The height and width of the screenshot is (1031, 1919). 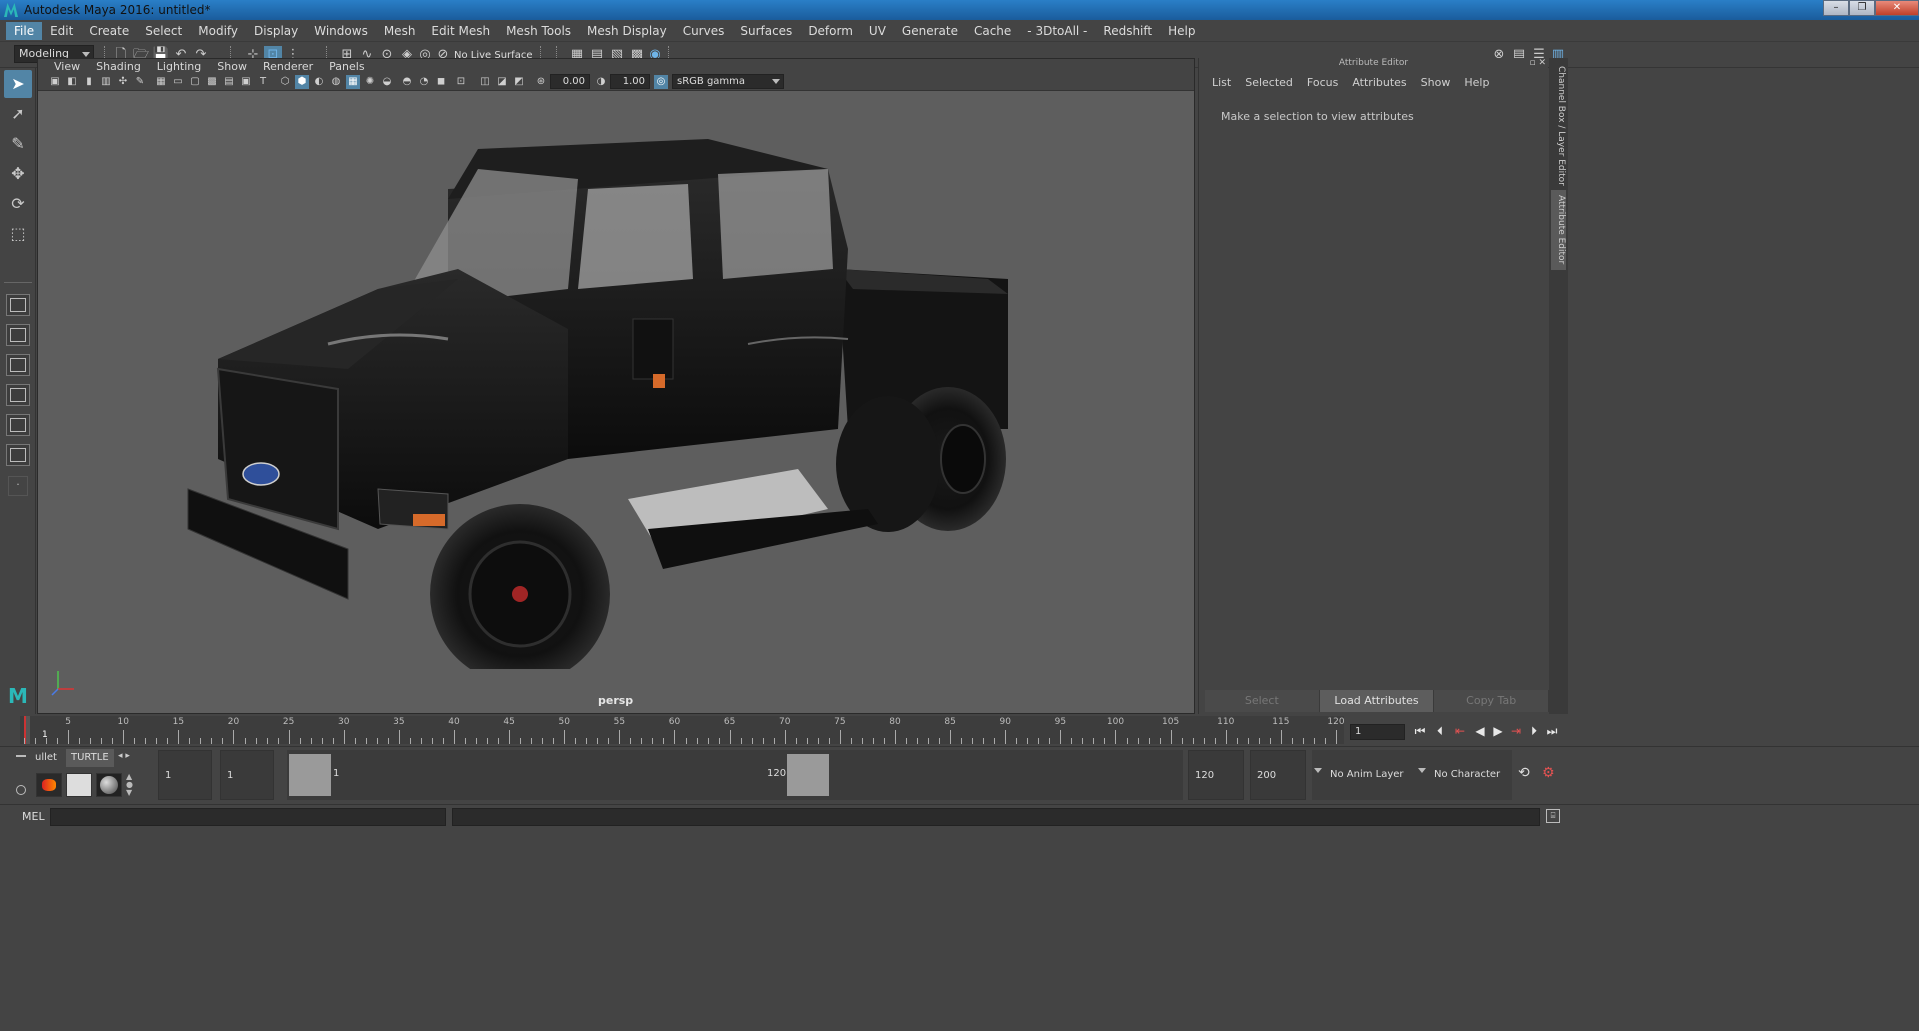 I want to click on wireframe-on-shaded-icon: ◍, so click(x=336, y=82).